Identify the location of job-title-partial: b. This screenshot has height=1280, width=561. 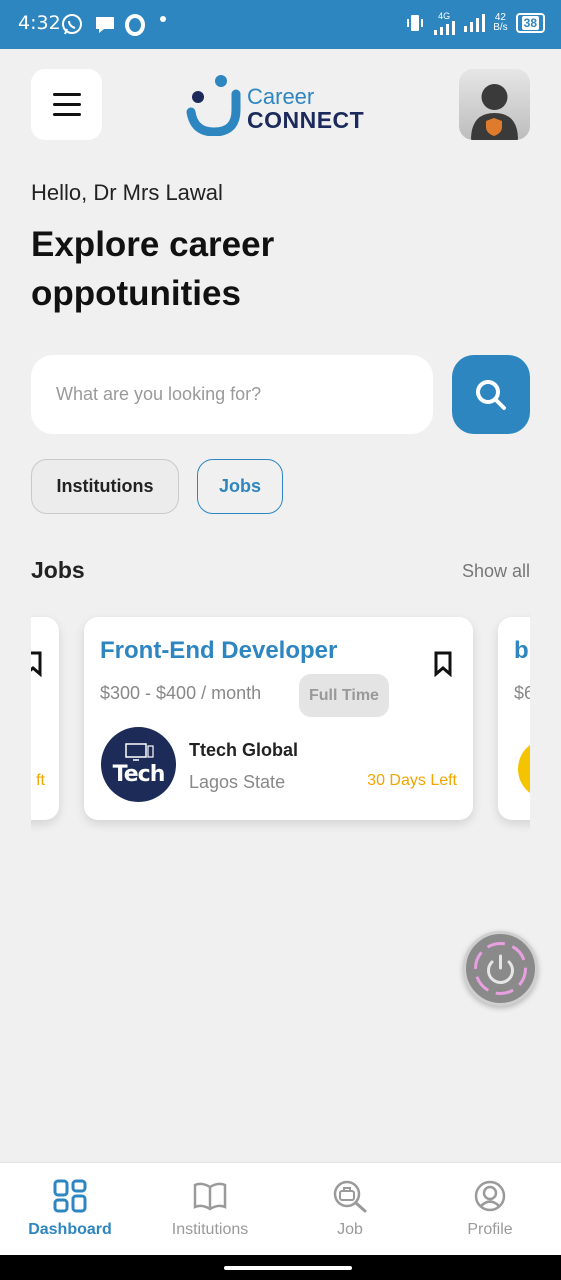
(521, 650).